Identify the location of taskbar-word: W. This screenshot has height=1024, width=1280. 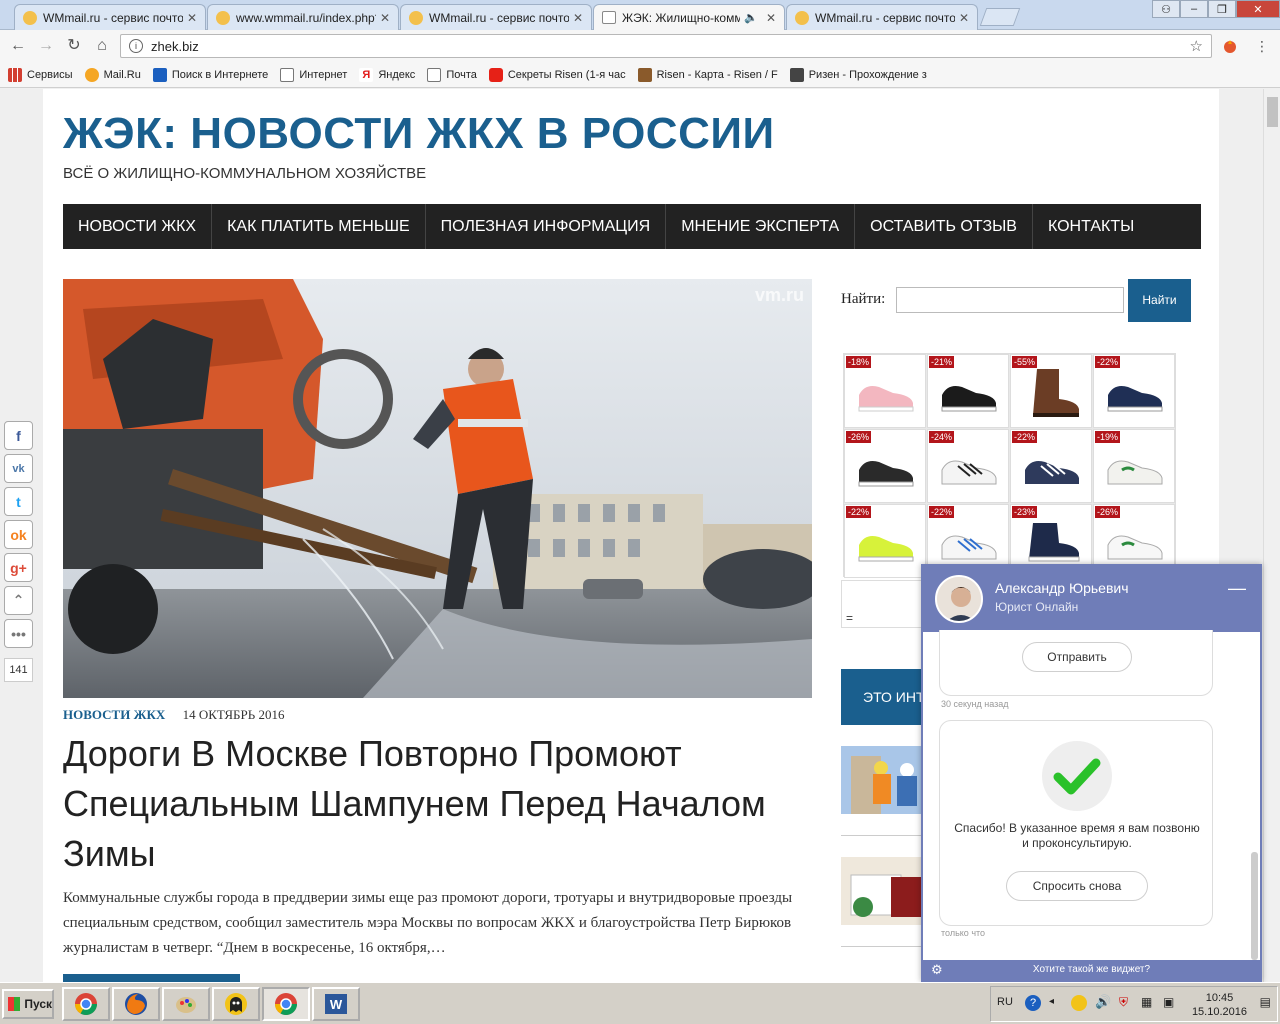
(336, 1004).